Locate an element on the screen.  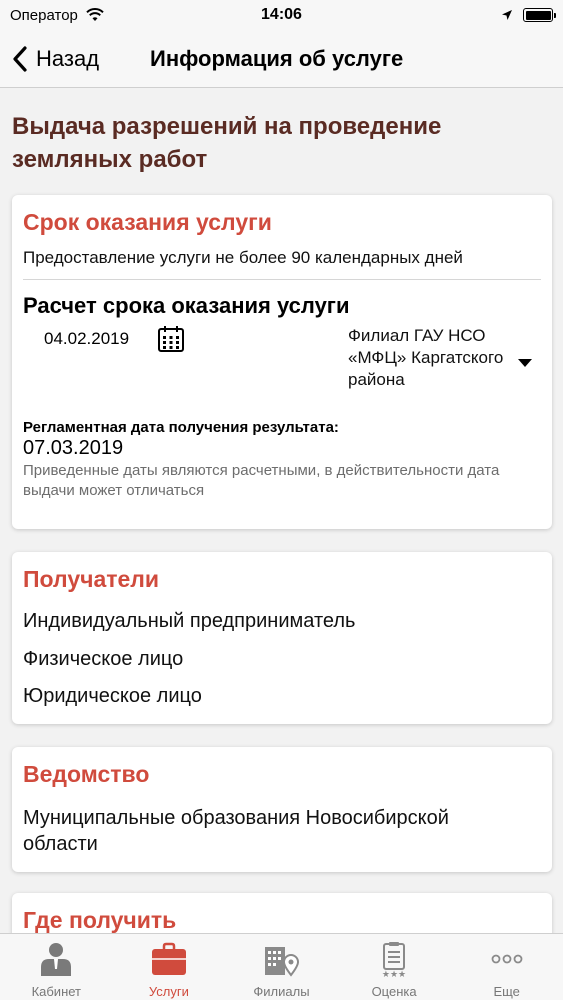
tab-services: Услуги is located at coordinates (169, 967).